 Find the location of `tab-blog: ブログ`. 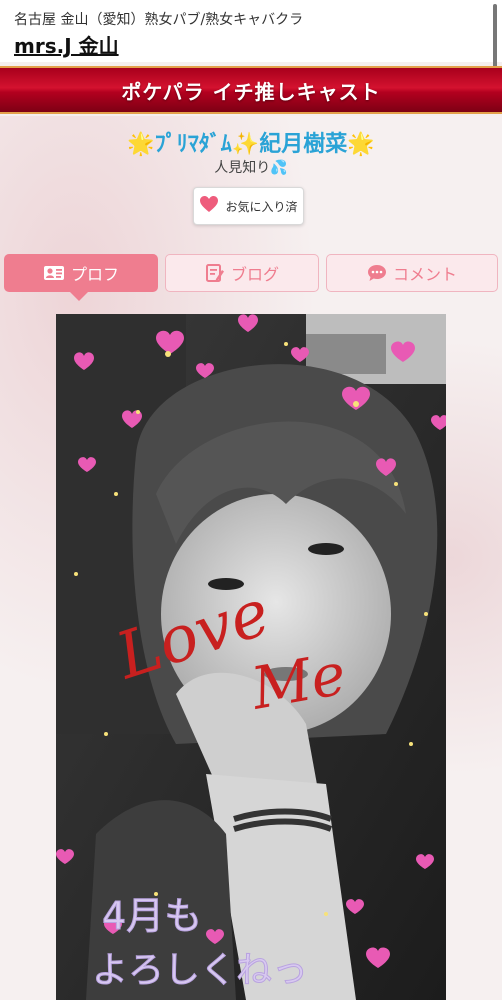

tab-blog: ブログ is located at coordinates (242, 273).